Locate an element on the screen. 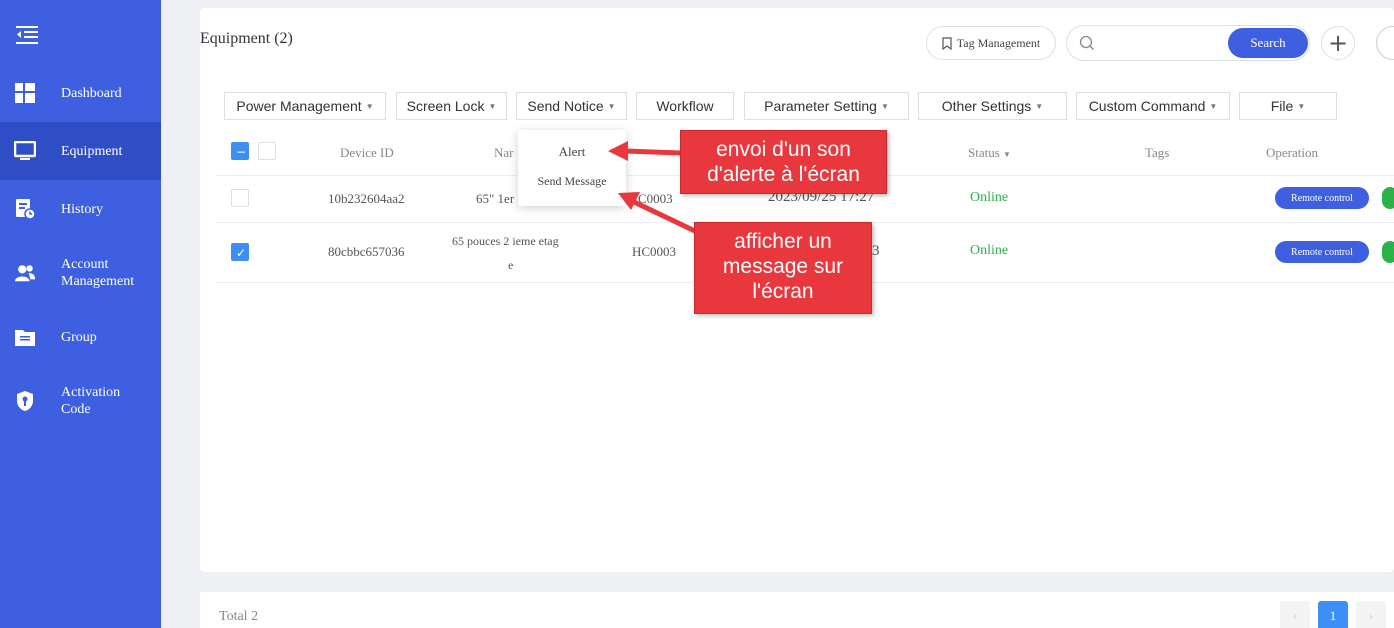 The width and height of the screenshot is (1394, 628). message-annotation: afficher un message sur l'écran is located at coordinates (783, 268).